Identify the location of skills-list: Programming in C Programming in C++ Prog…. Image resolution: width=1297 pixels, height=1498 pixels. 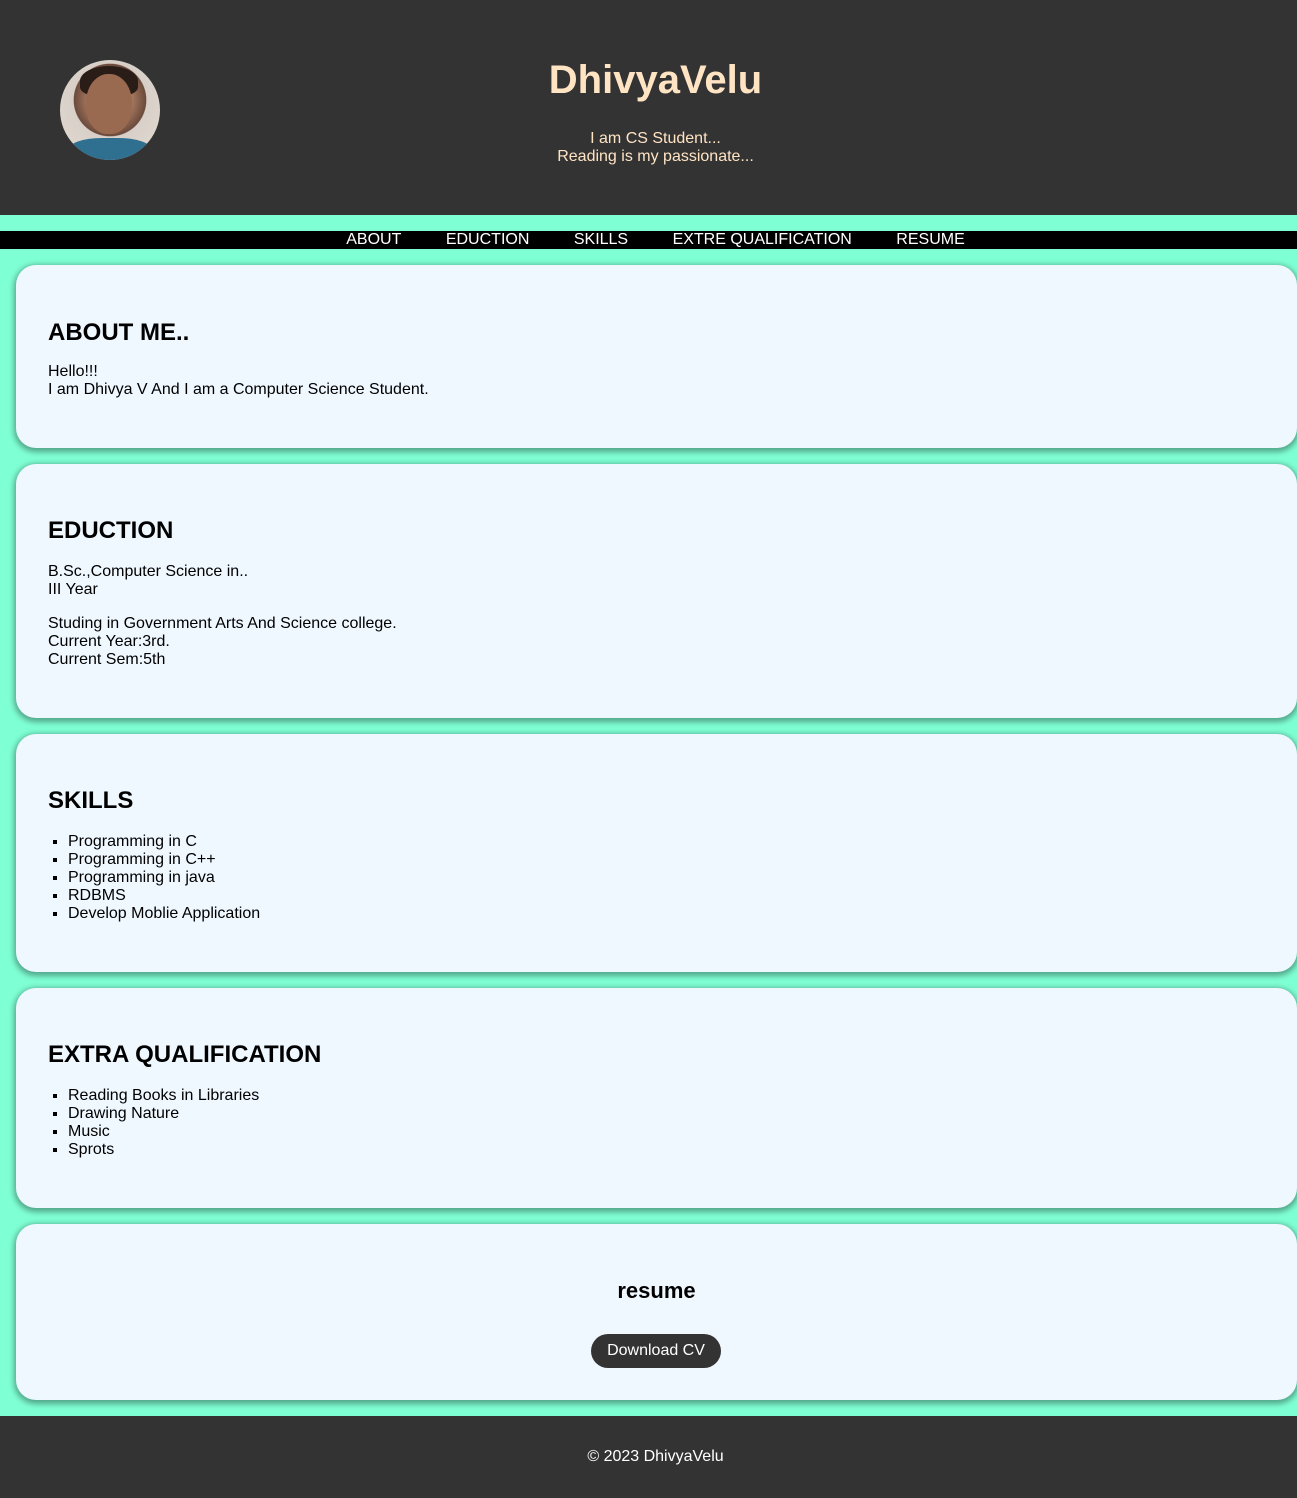
(154, 878).